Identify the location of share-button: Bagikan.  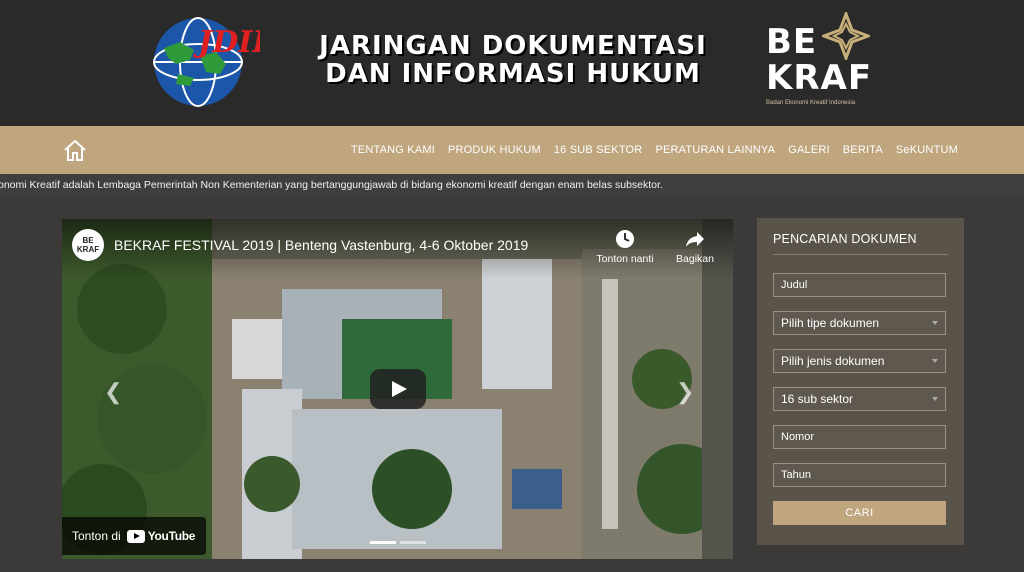
(695, 247).